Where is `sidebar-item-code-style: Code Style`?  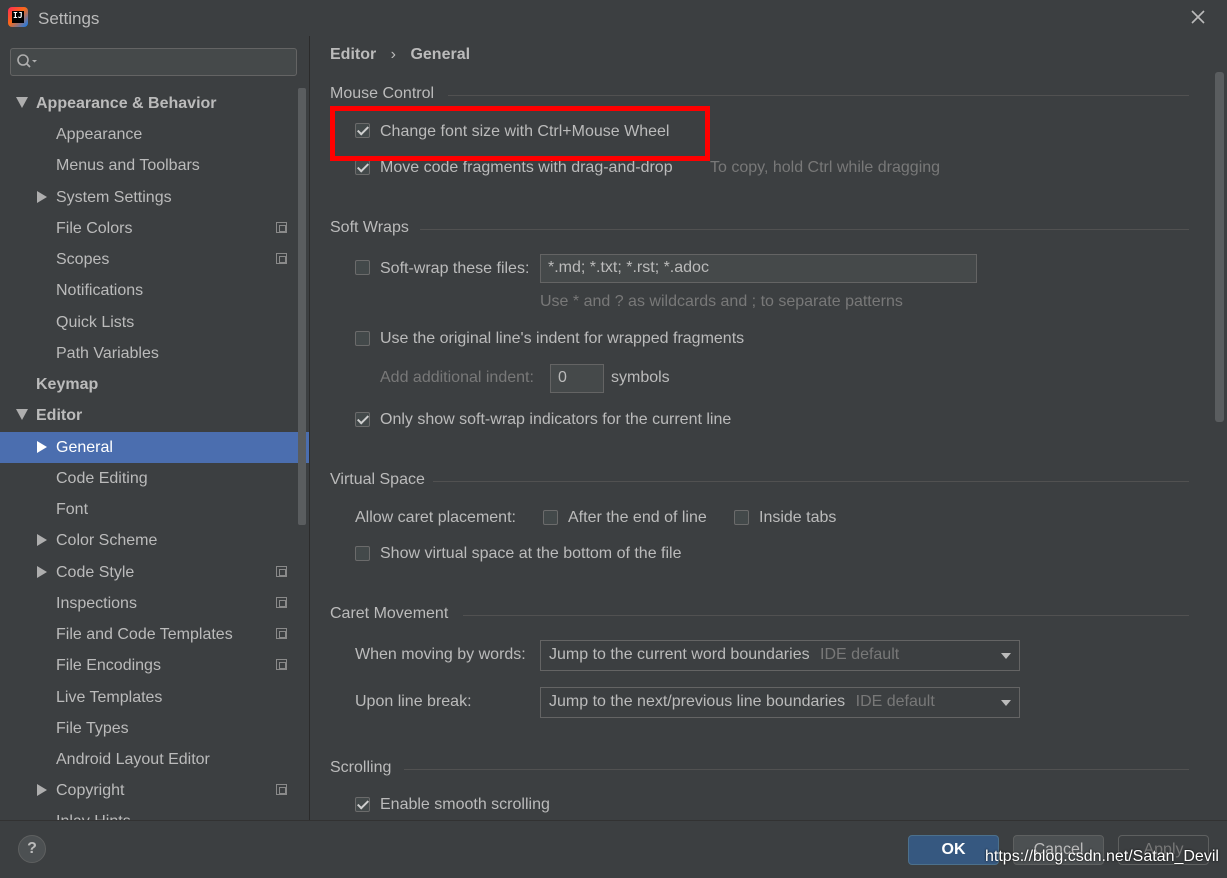
sidebar-item-code-style: Code Style is located at coordinates (95, 572).